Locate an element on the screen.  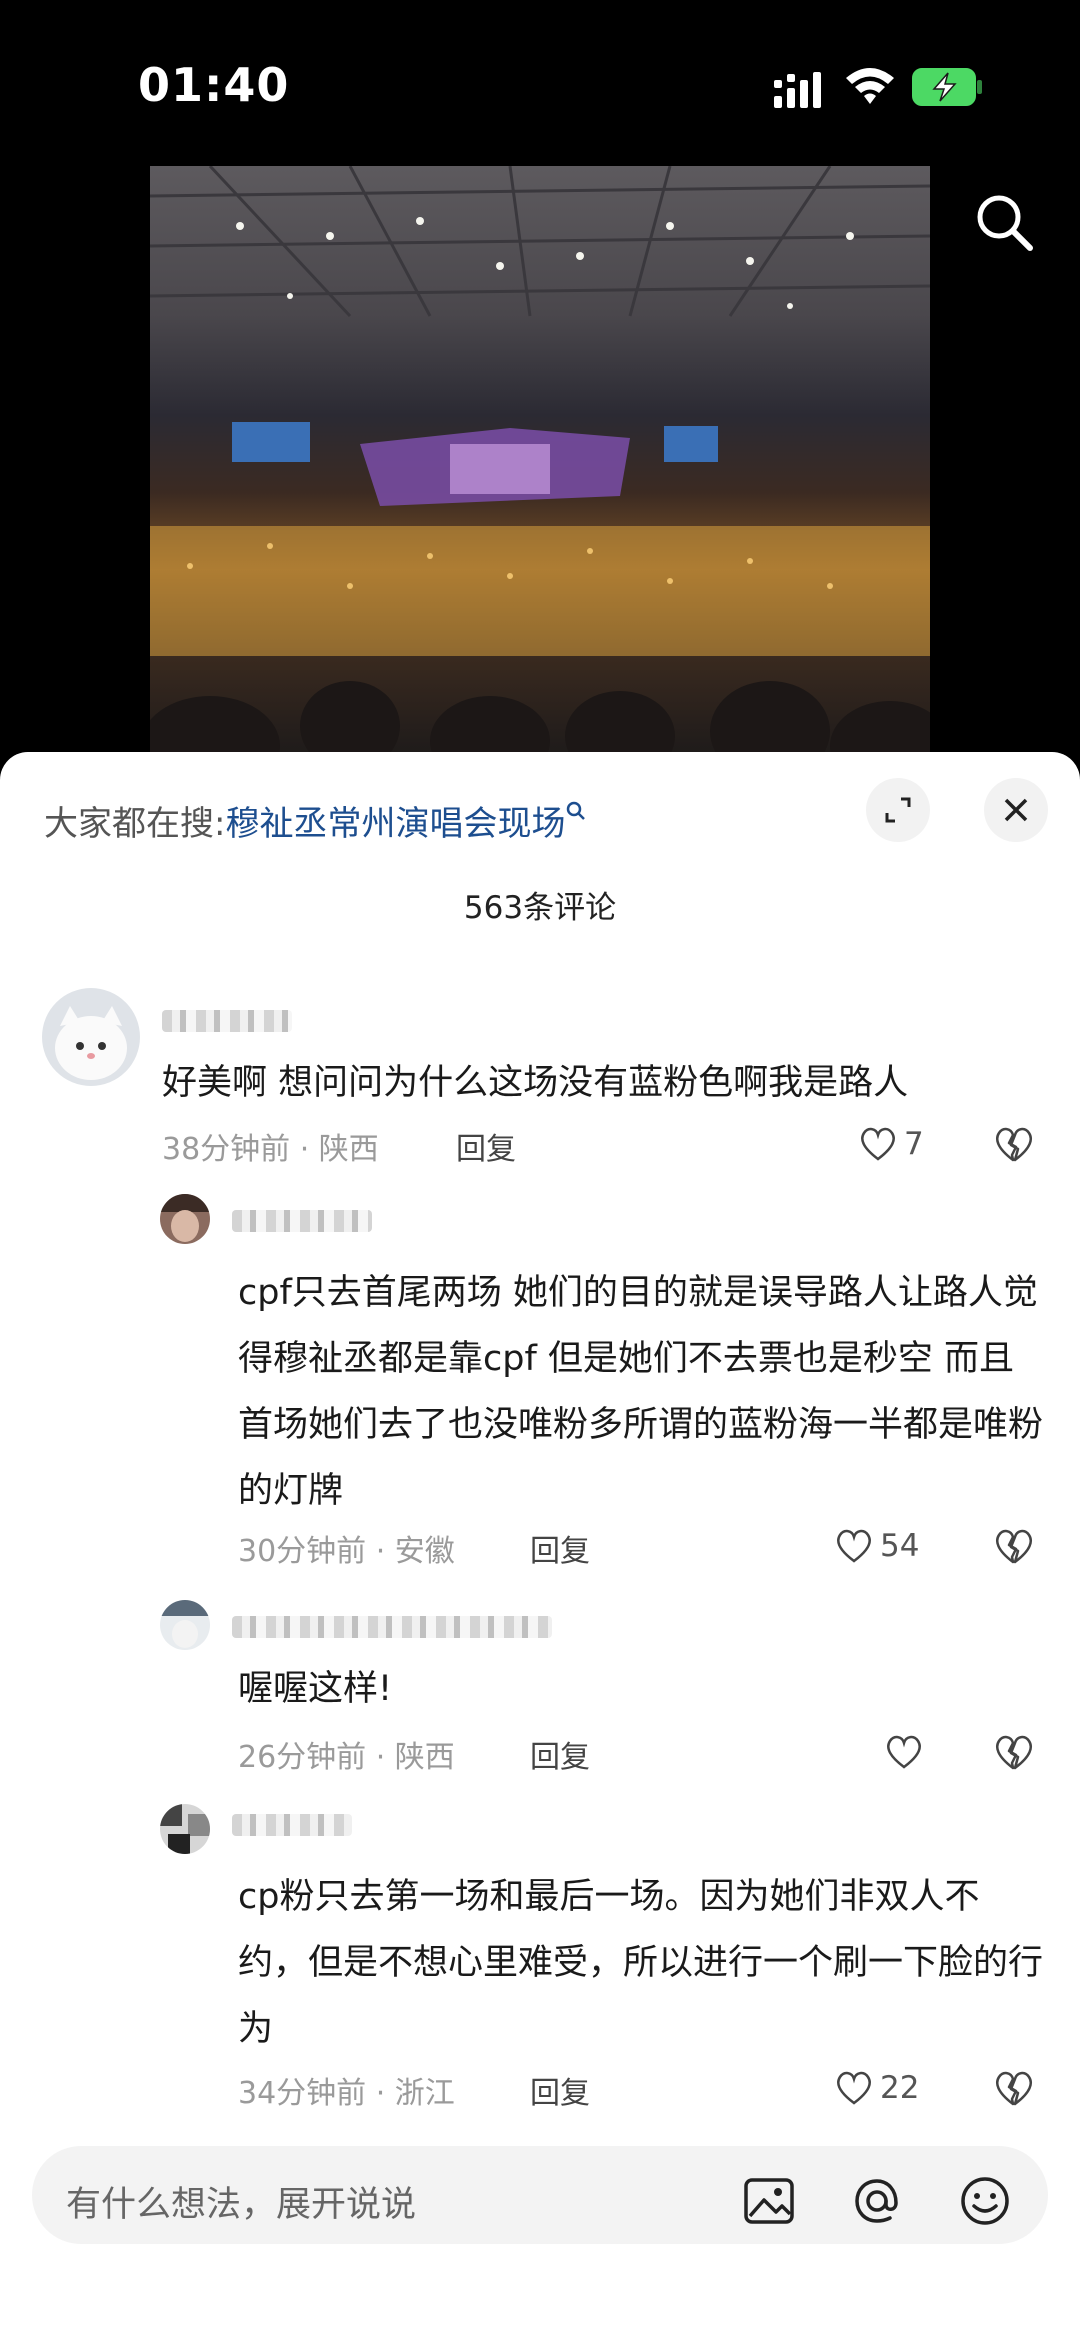
search-icon is located at coordinates (1004, 222).